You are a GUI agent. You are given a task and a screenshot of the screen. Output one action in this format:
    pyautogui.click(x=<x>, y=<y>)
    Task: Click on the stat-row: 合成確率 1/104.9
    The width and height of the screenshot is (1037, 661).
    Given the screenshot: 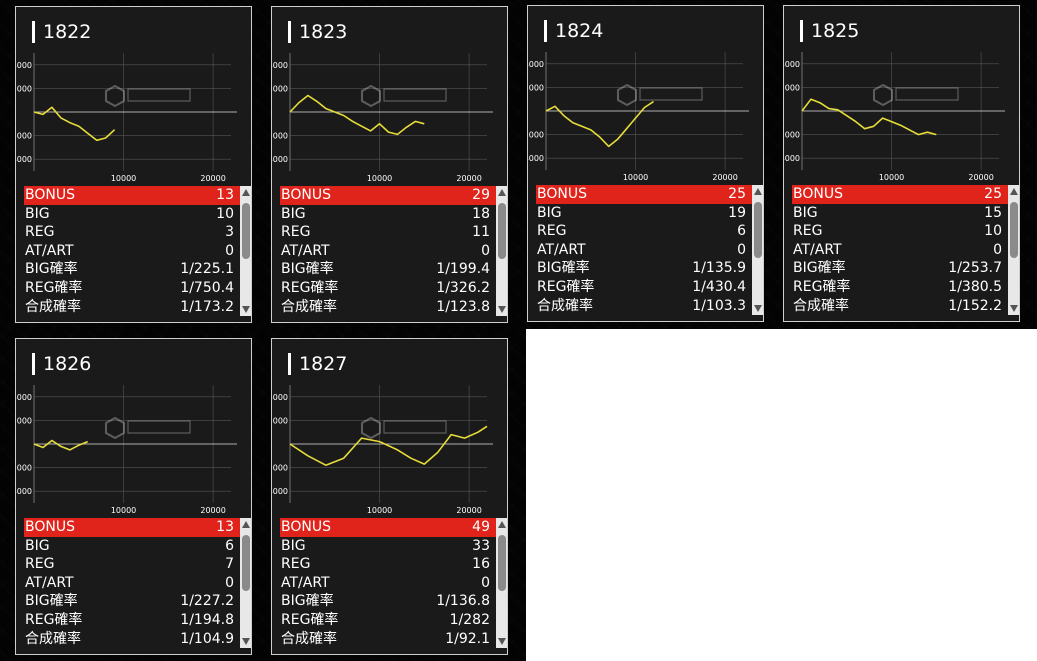 What is the action you would take?
    pyautogui.click(x=132, y=638)
    